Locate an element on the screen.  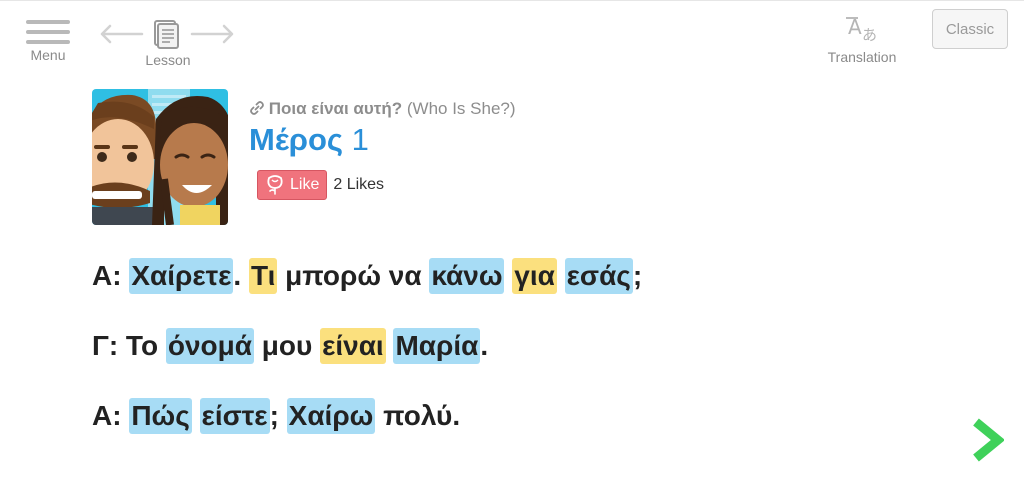
breadcrumb-greek-title: Ποια είναι αυτή? is located at coordinates (335, 108).